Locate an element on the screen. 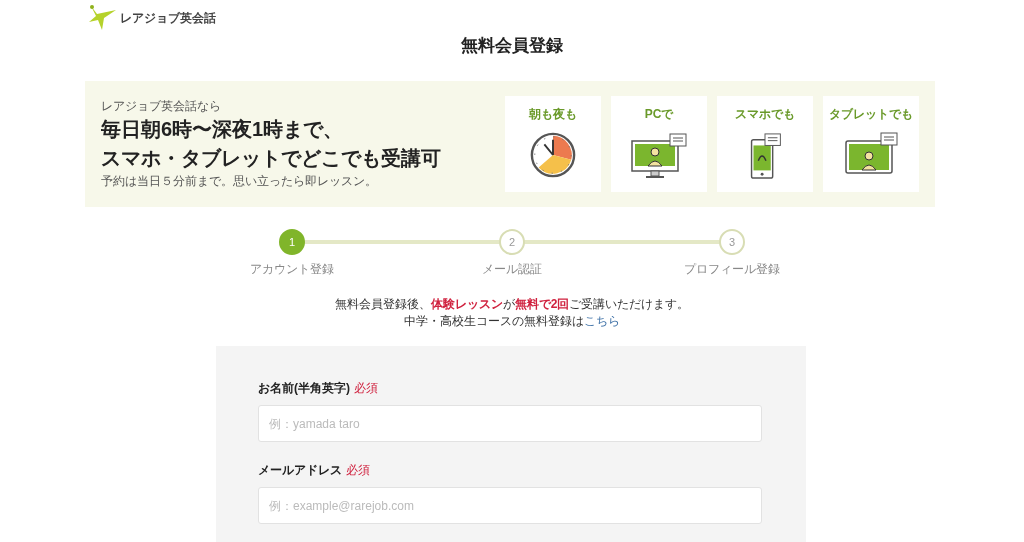 This screenshot has height=542, width=1024. input-field: 例：example@rarejob.com is located at coordinates (510, 505).